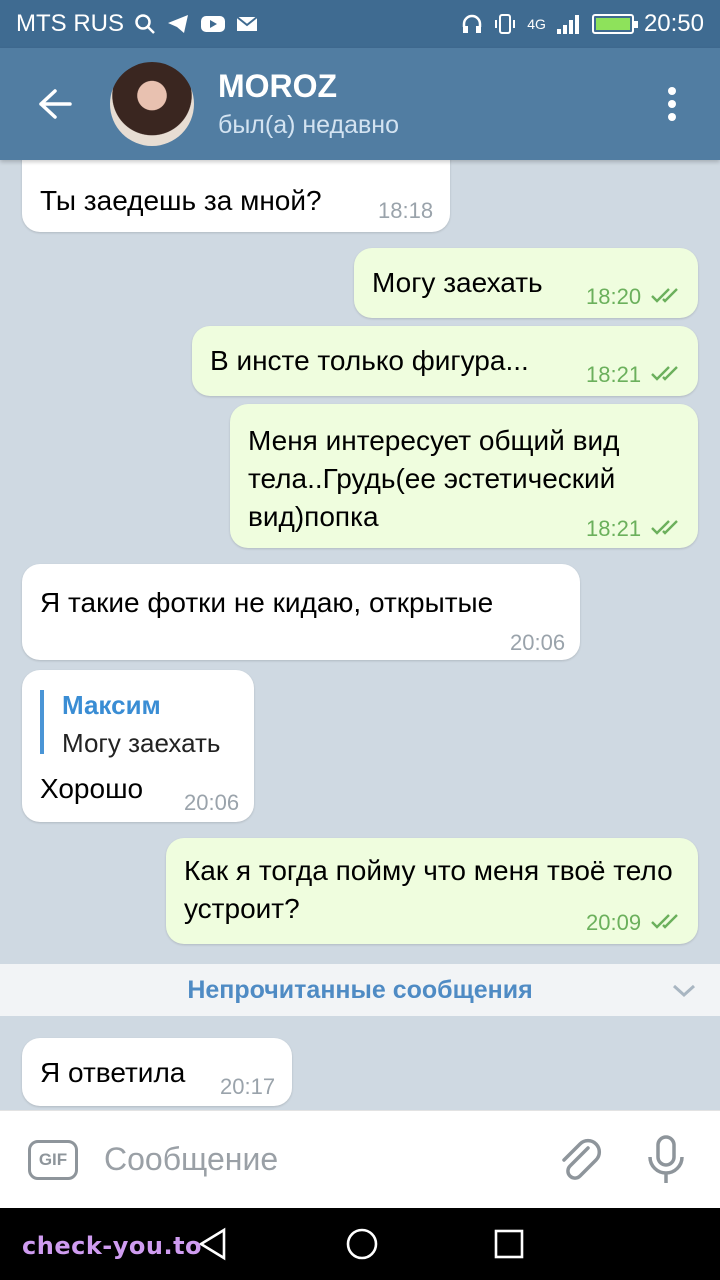 The width and height of the screenshot is (720, 1280). I want to click on back-button, so click(55, 104).